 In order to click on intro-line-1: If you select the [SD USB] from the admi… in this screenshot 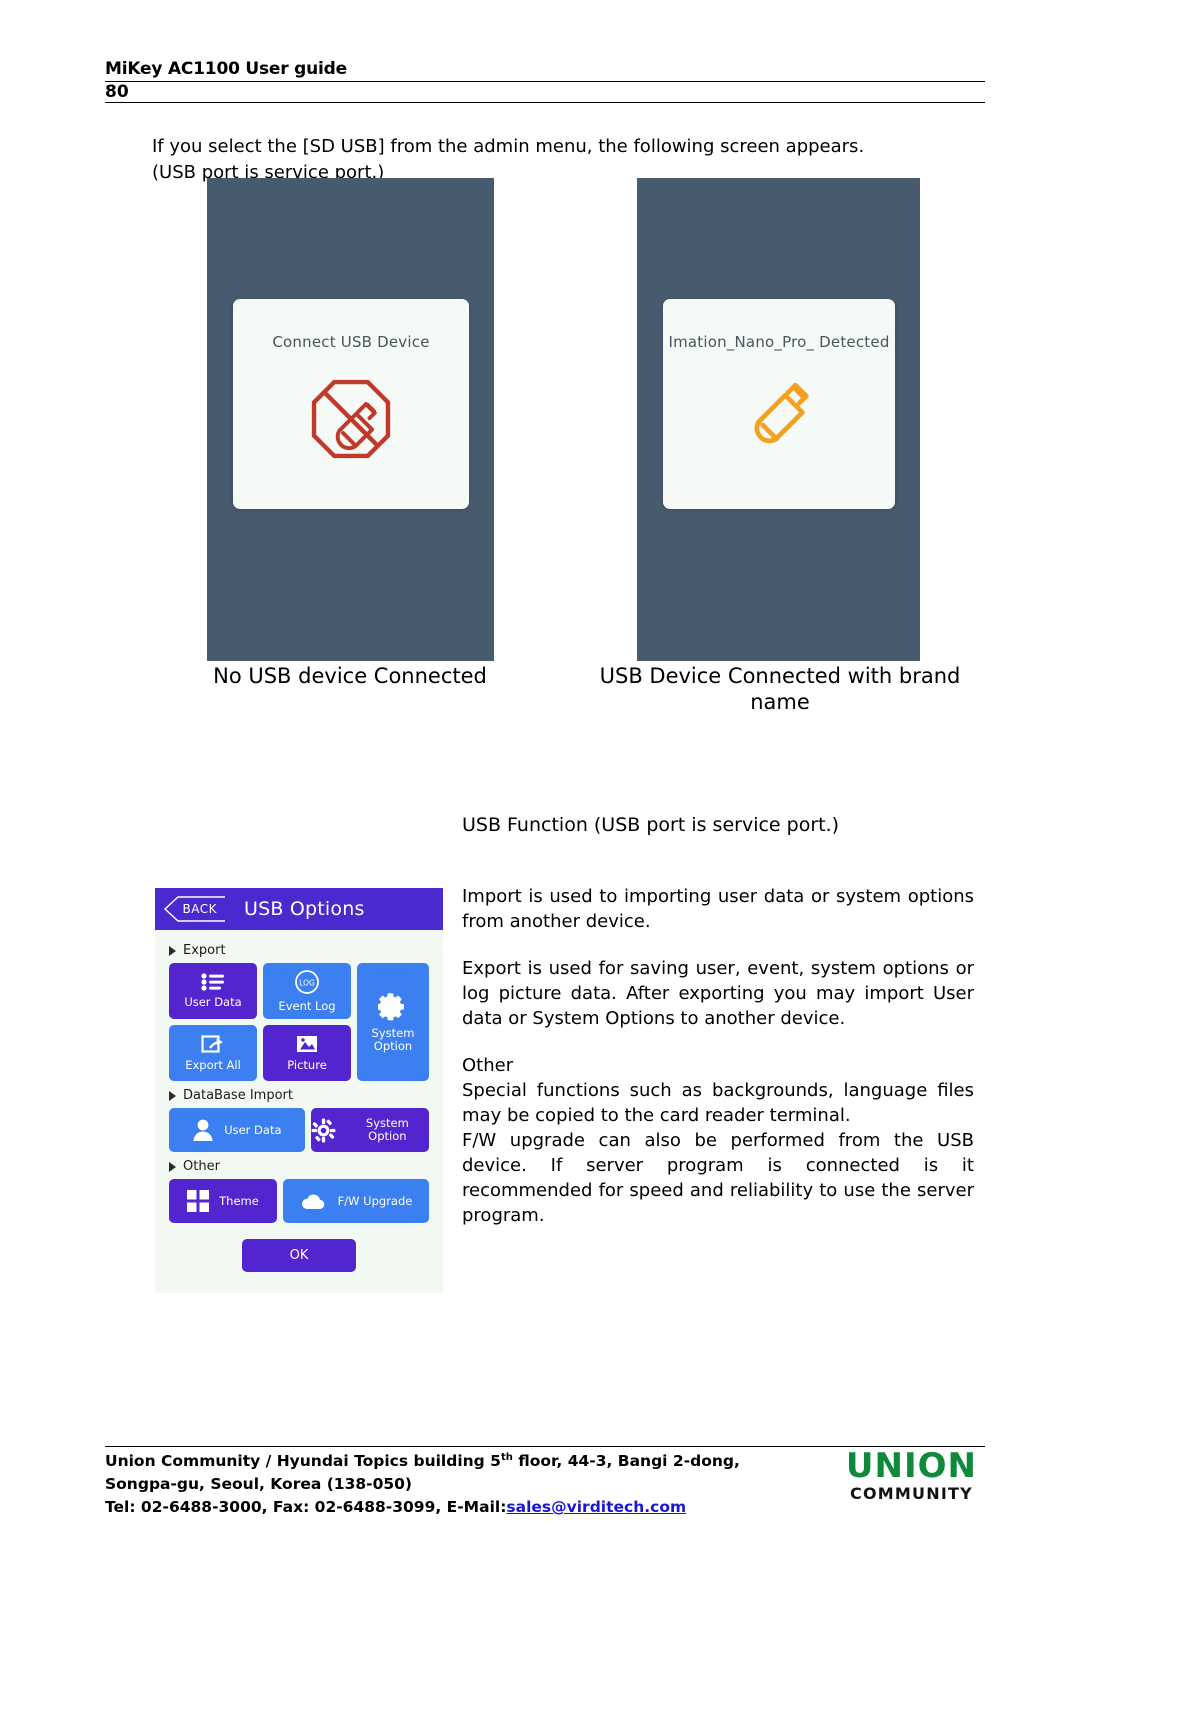, I will do `click(508, 146)`.